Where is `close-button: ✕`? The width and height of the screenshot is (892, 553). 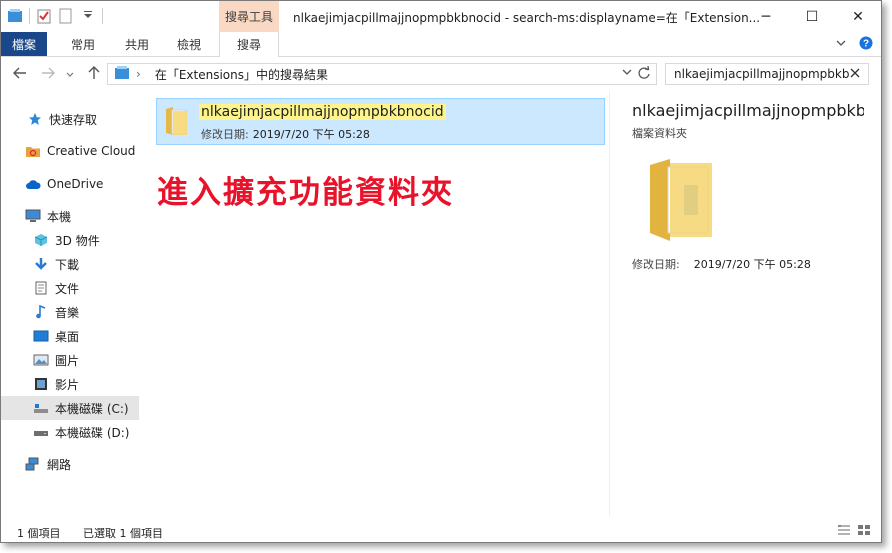
close-button: ✕ is located at coordinates (858, 16).